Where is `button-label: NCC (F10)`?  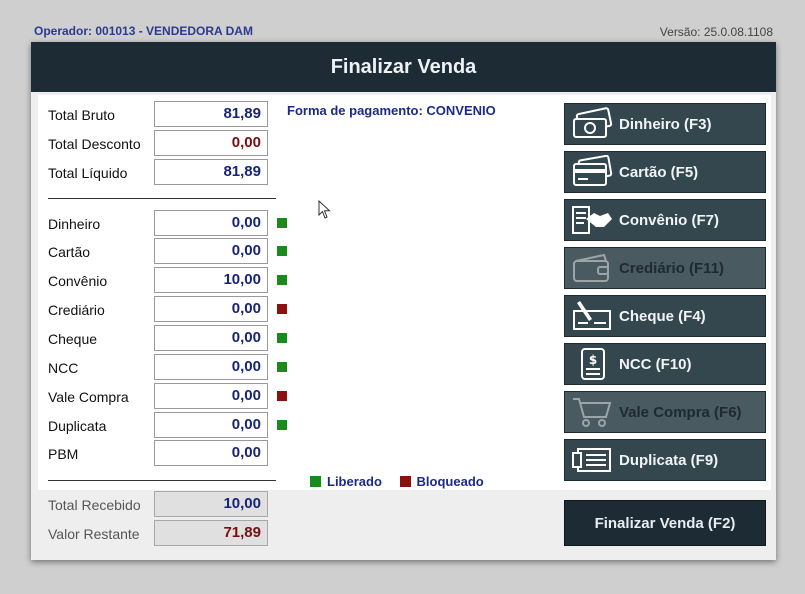 button-label: NCC (F10) is located at coordinates (655, 364).